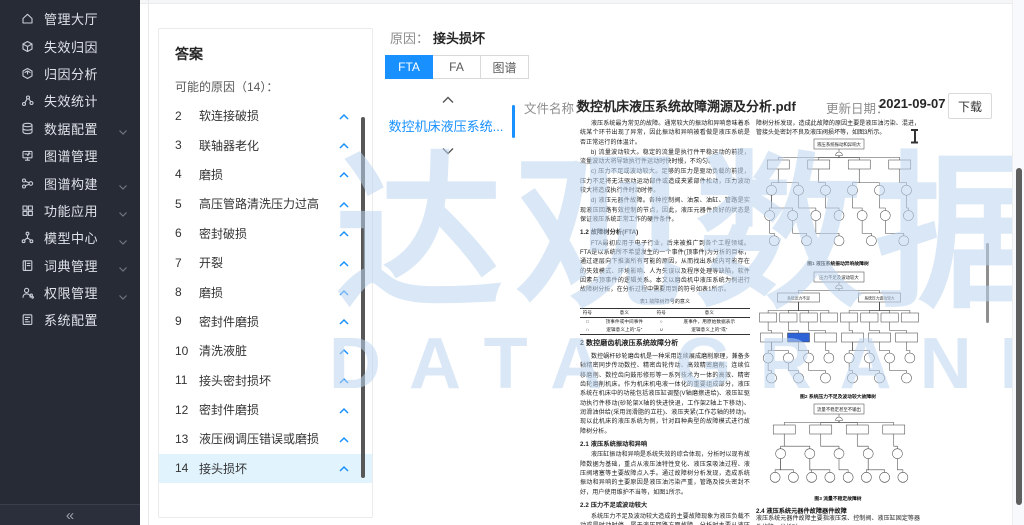  I want to click on pdf-heading-2-2: 2.2 压力不足或波动较大, so click(614, 505).